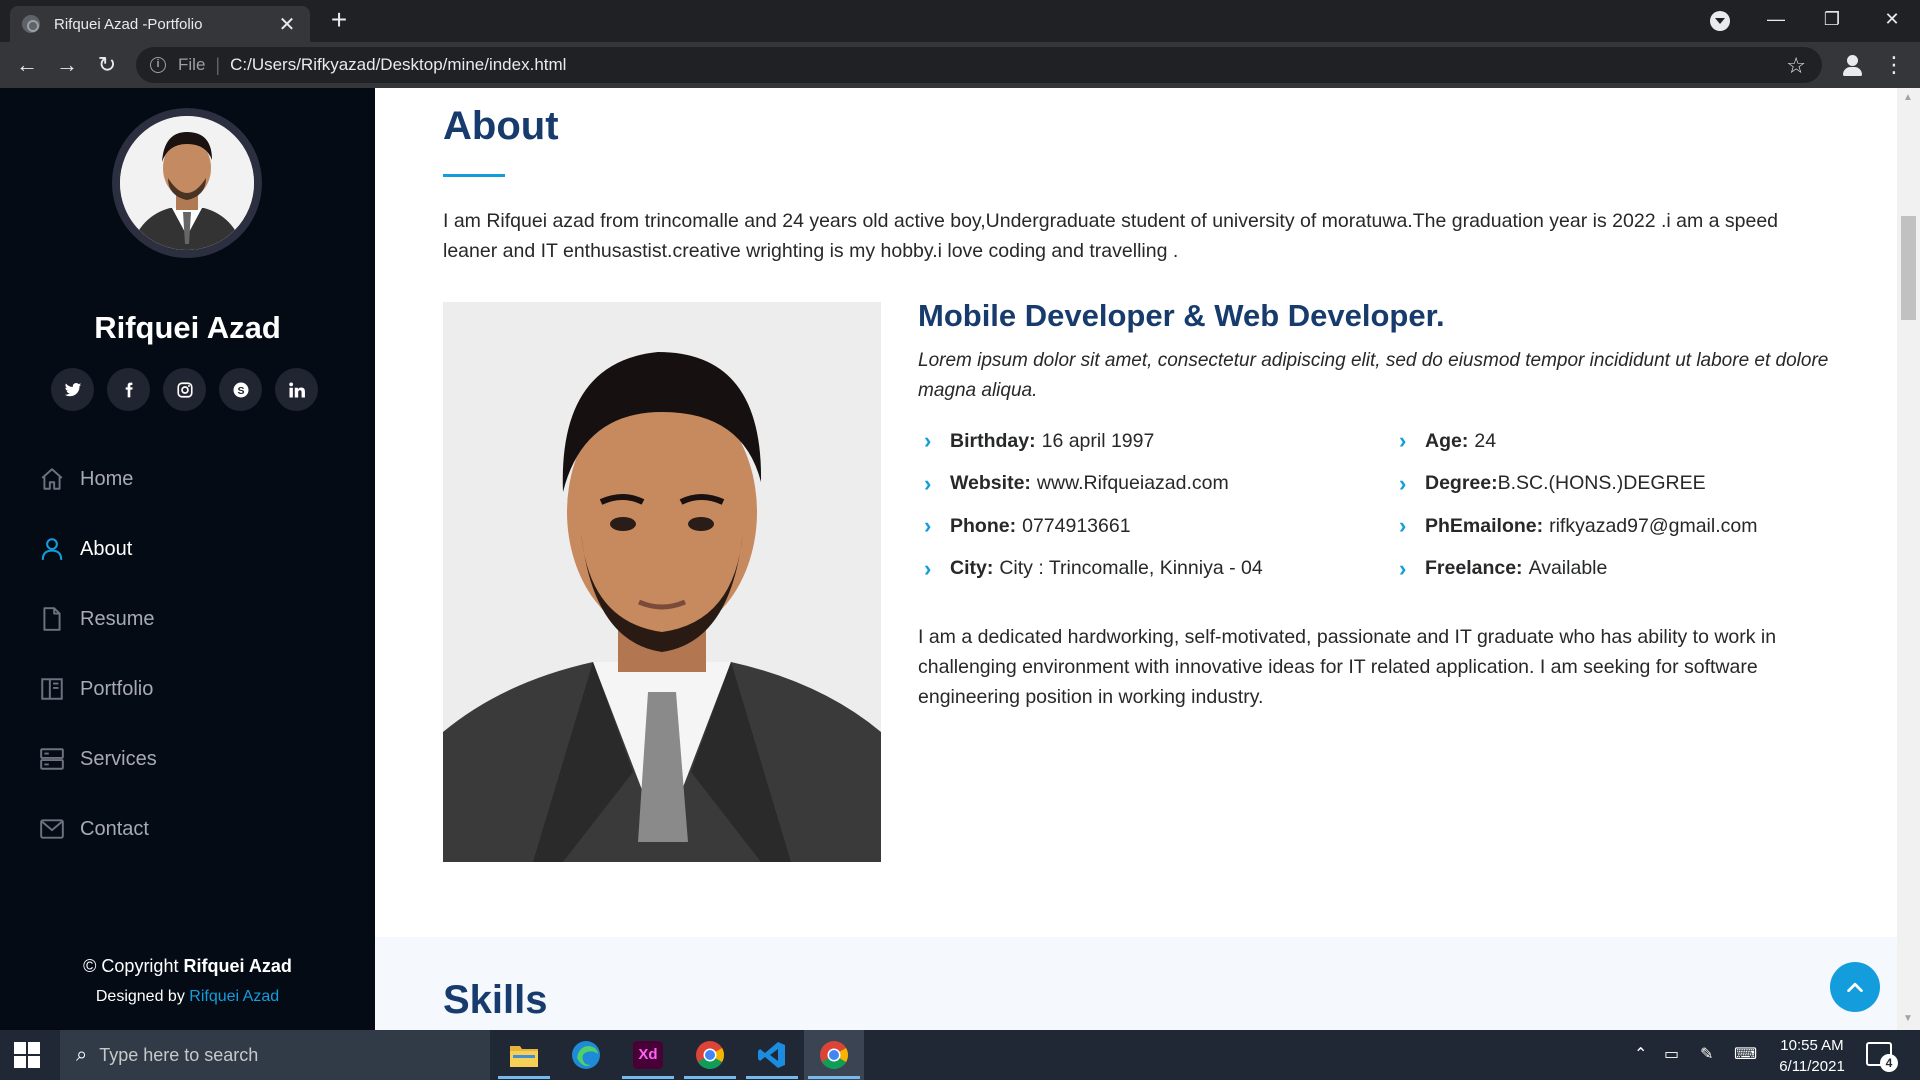 The image size is (1920, 1080). I want to click on sidebar-item-label: Services, so click(118, 758).